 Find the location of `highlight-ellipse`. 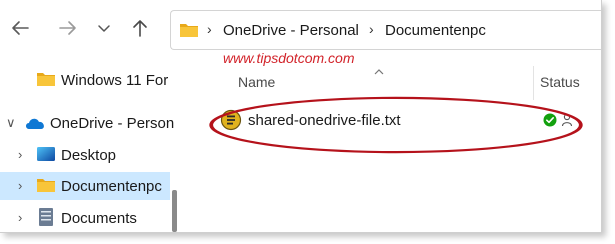

highlight-ellipse is located at coordinates (396, 125).